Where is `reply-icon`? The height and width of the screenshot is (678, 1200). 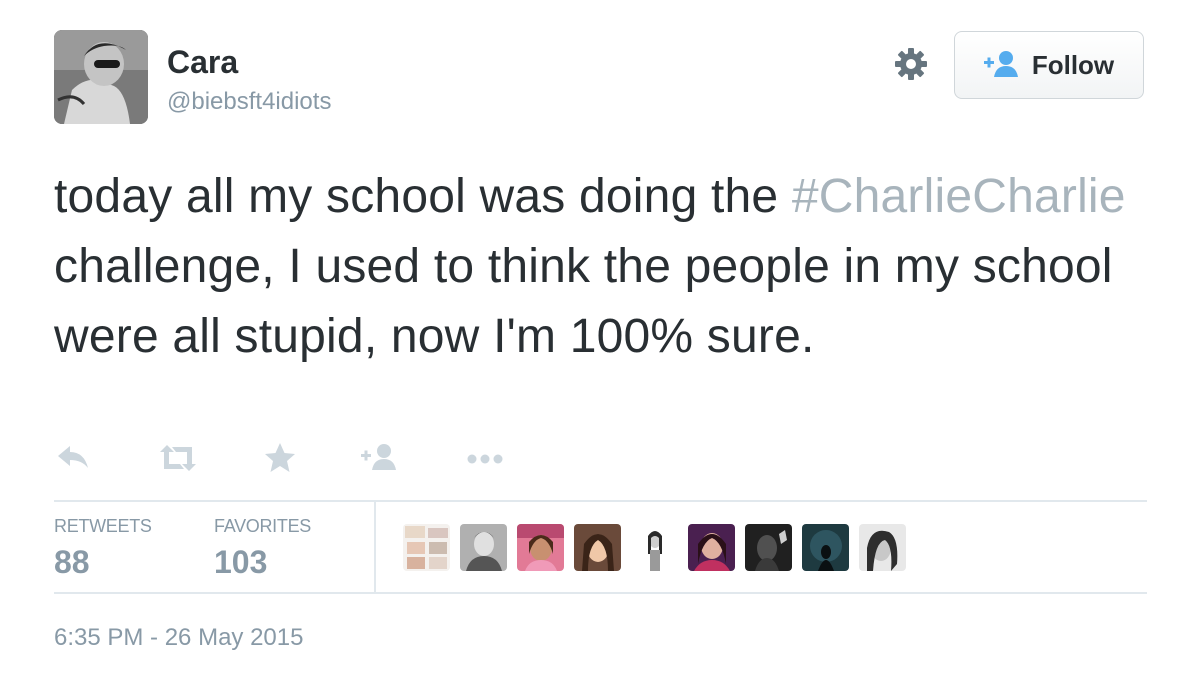 reply-icon is located at coordinates (74, 458).